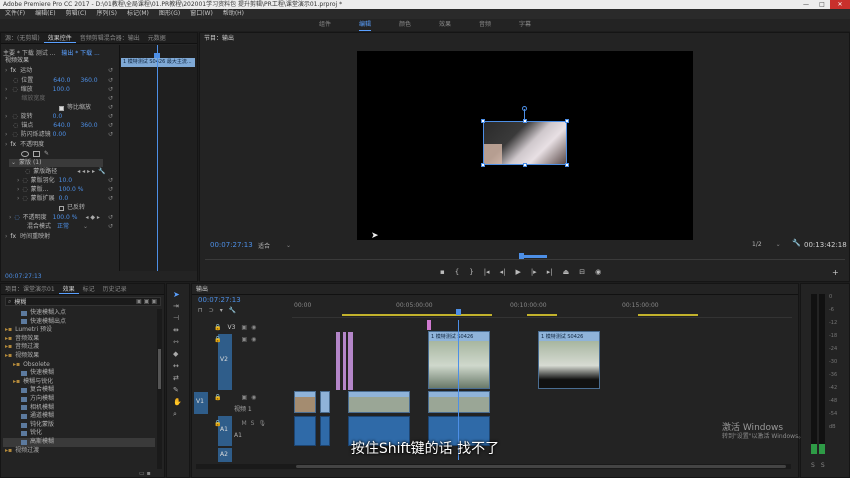  What do you see at coordinates (598, 272) in the screenshot?
I see `export-frame-button: ◉` at bounding box center [598, 272].